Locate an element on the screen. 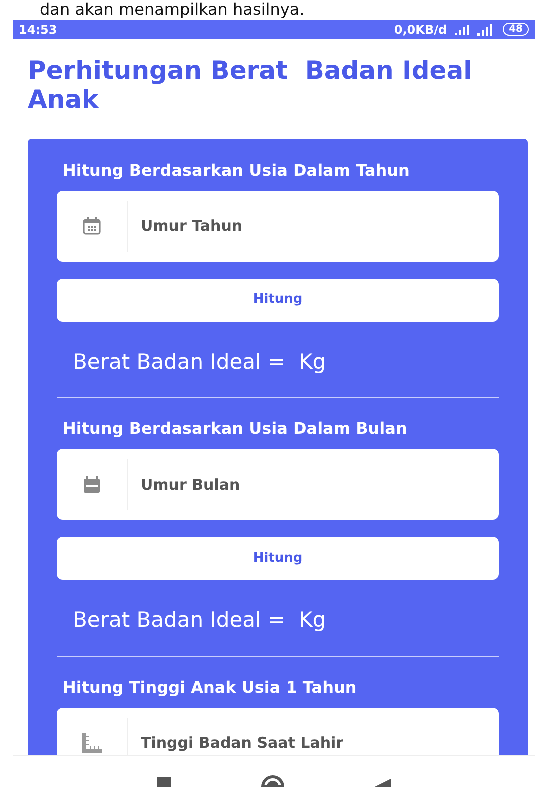 The width and height of the screenshot is (535, 787). page-title: Perhitungan Berat Badan Ideal Anak is located at coordinates (250, 84).